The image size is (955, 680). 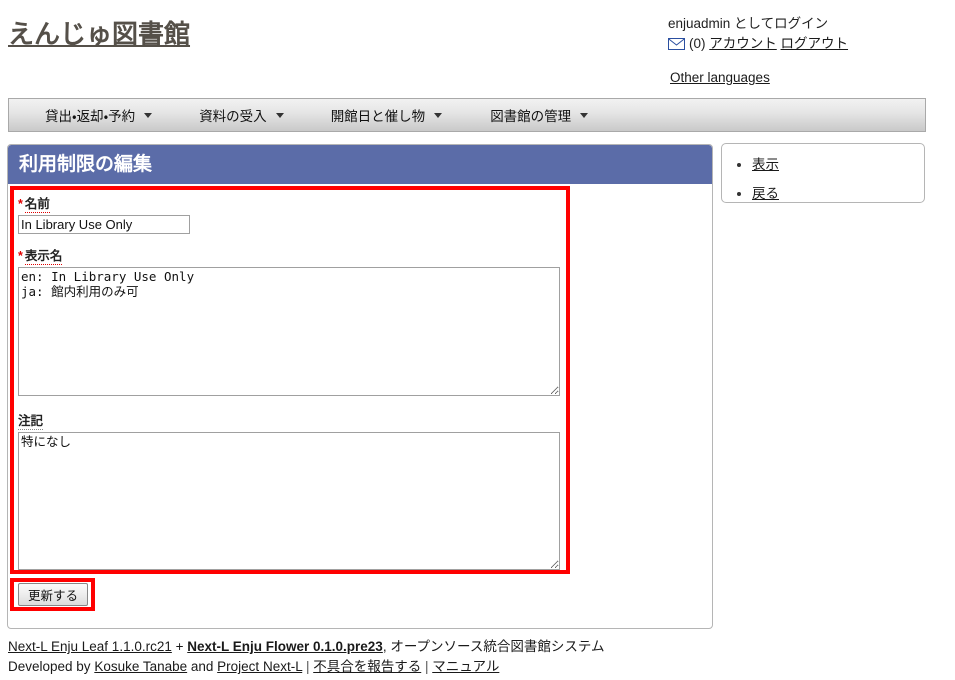 What do you see at coordinates (765, 164) in the screenshot?
I see `sidebar-item-label: 表示` at bounding box center [765, 164].